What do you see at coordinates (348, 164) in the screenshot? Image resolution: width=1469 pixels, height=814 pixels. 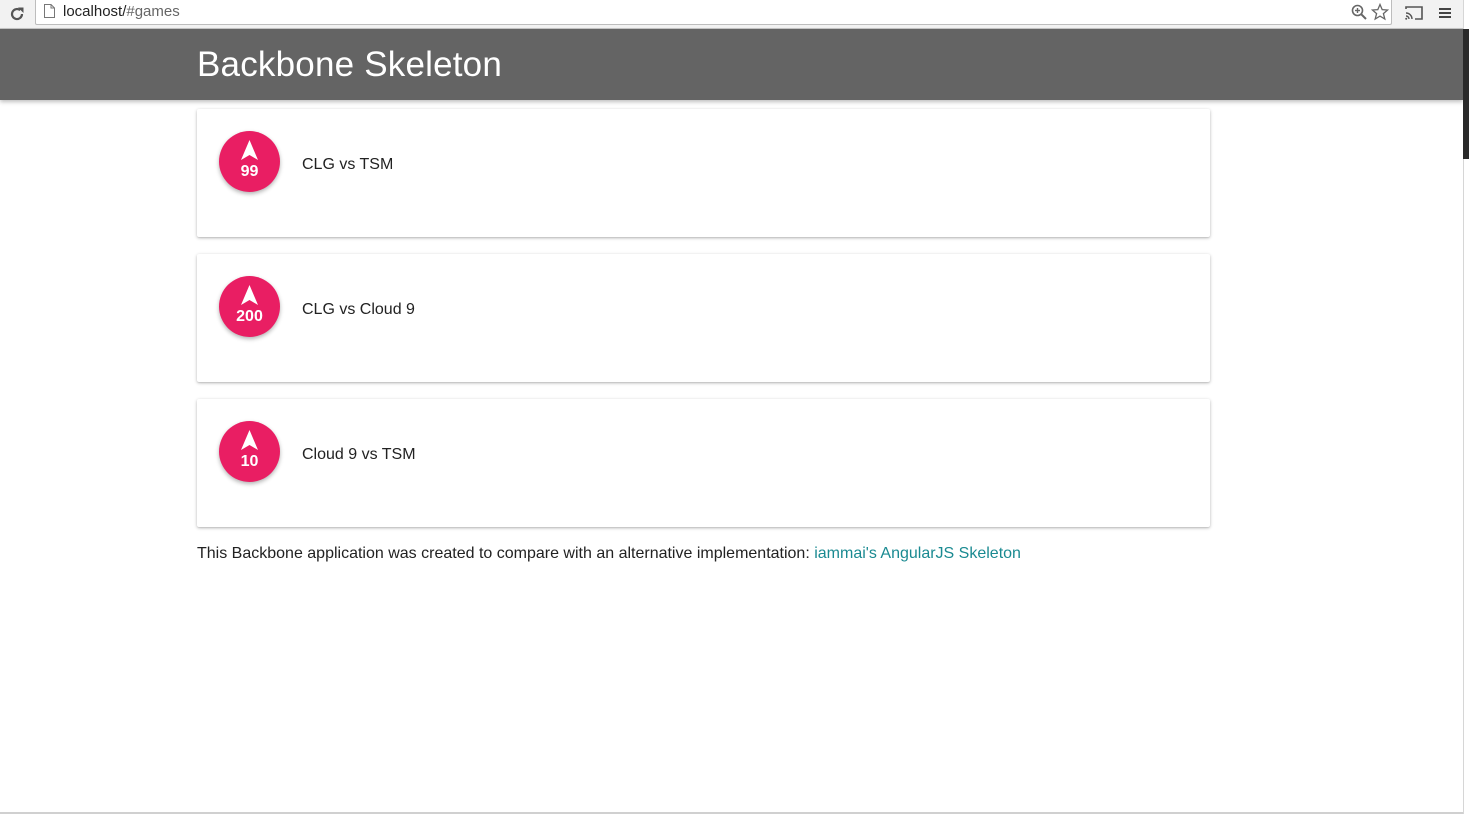 I see `game-title: CLG vs TSM` at bounding box center [348, 164].